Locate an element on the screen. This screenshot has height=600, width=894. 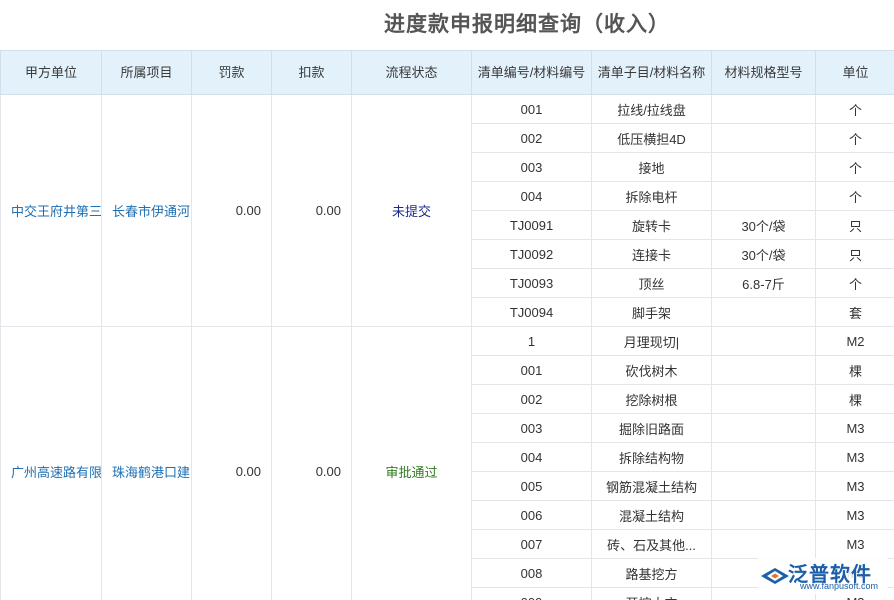
col-header-status: 流程状态 is located at coordinates (412, 73).